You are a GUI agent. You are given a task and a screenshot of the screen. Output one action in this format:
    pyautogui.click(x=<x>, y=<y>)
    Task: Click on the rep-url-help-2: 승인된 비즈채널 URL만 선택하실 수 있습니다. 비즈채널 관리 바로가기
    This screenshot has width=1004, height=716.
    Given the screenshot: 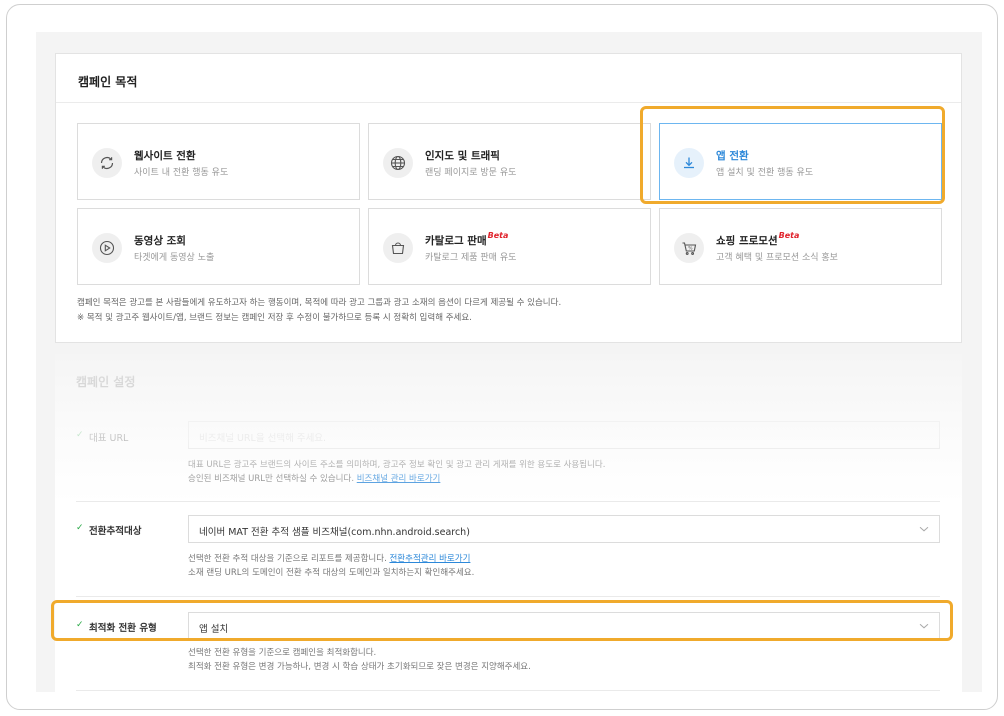 What is the action you would take?
    pyautogui.click(x=314, y=478)
    